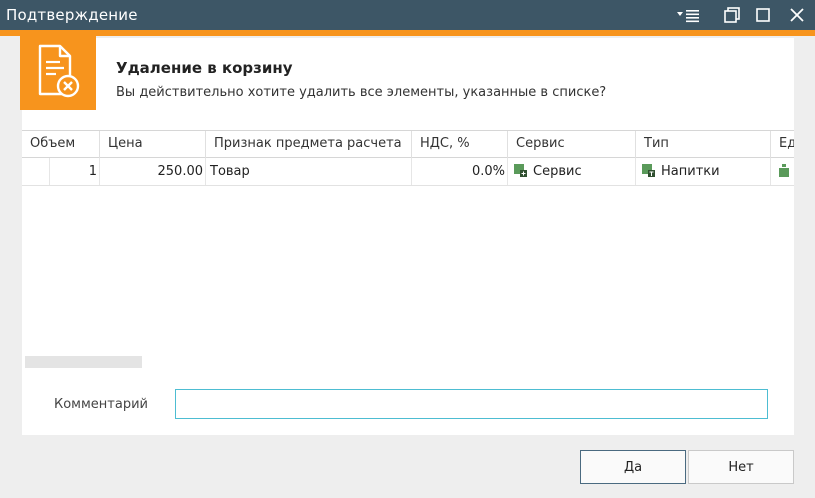 The width and height of the screenshot is (815, 498). What do you see at coordinates (471, 404) in the screenshot?
I see `comment-input` at bounding box center [471, 404].